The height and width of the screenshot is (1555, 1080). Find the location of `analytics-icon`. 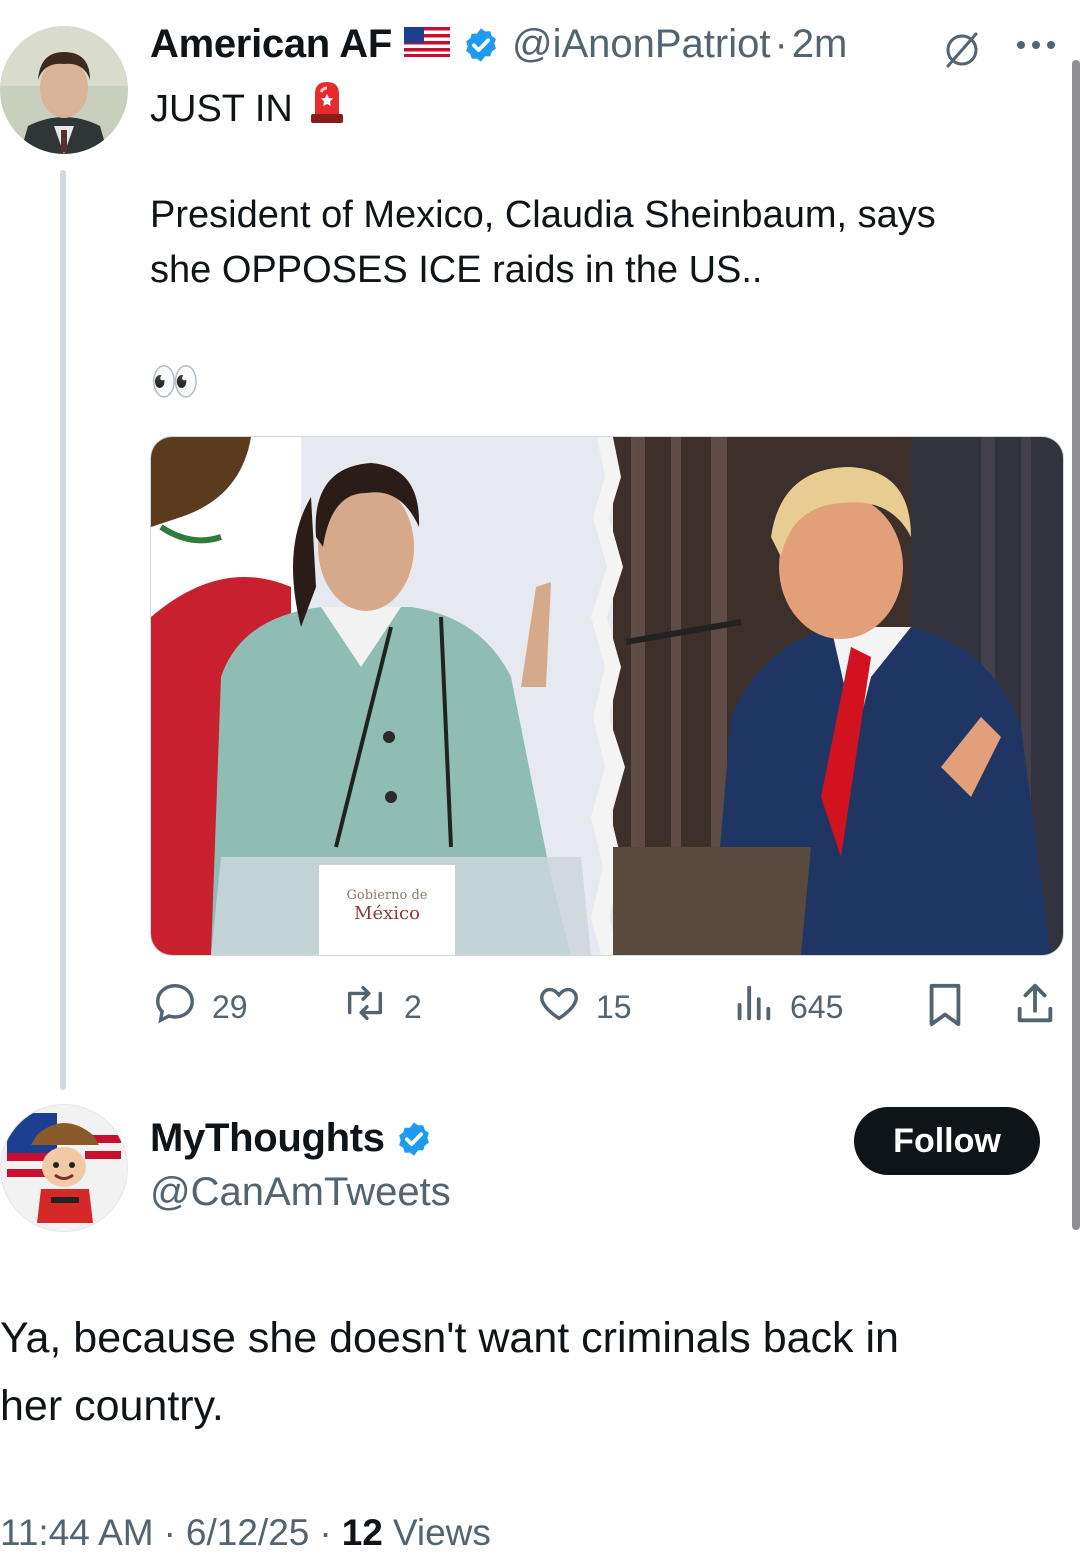

analytics-icon is located at coordinates (753, 1007).